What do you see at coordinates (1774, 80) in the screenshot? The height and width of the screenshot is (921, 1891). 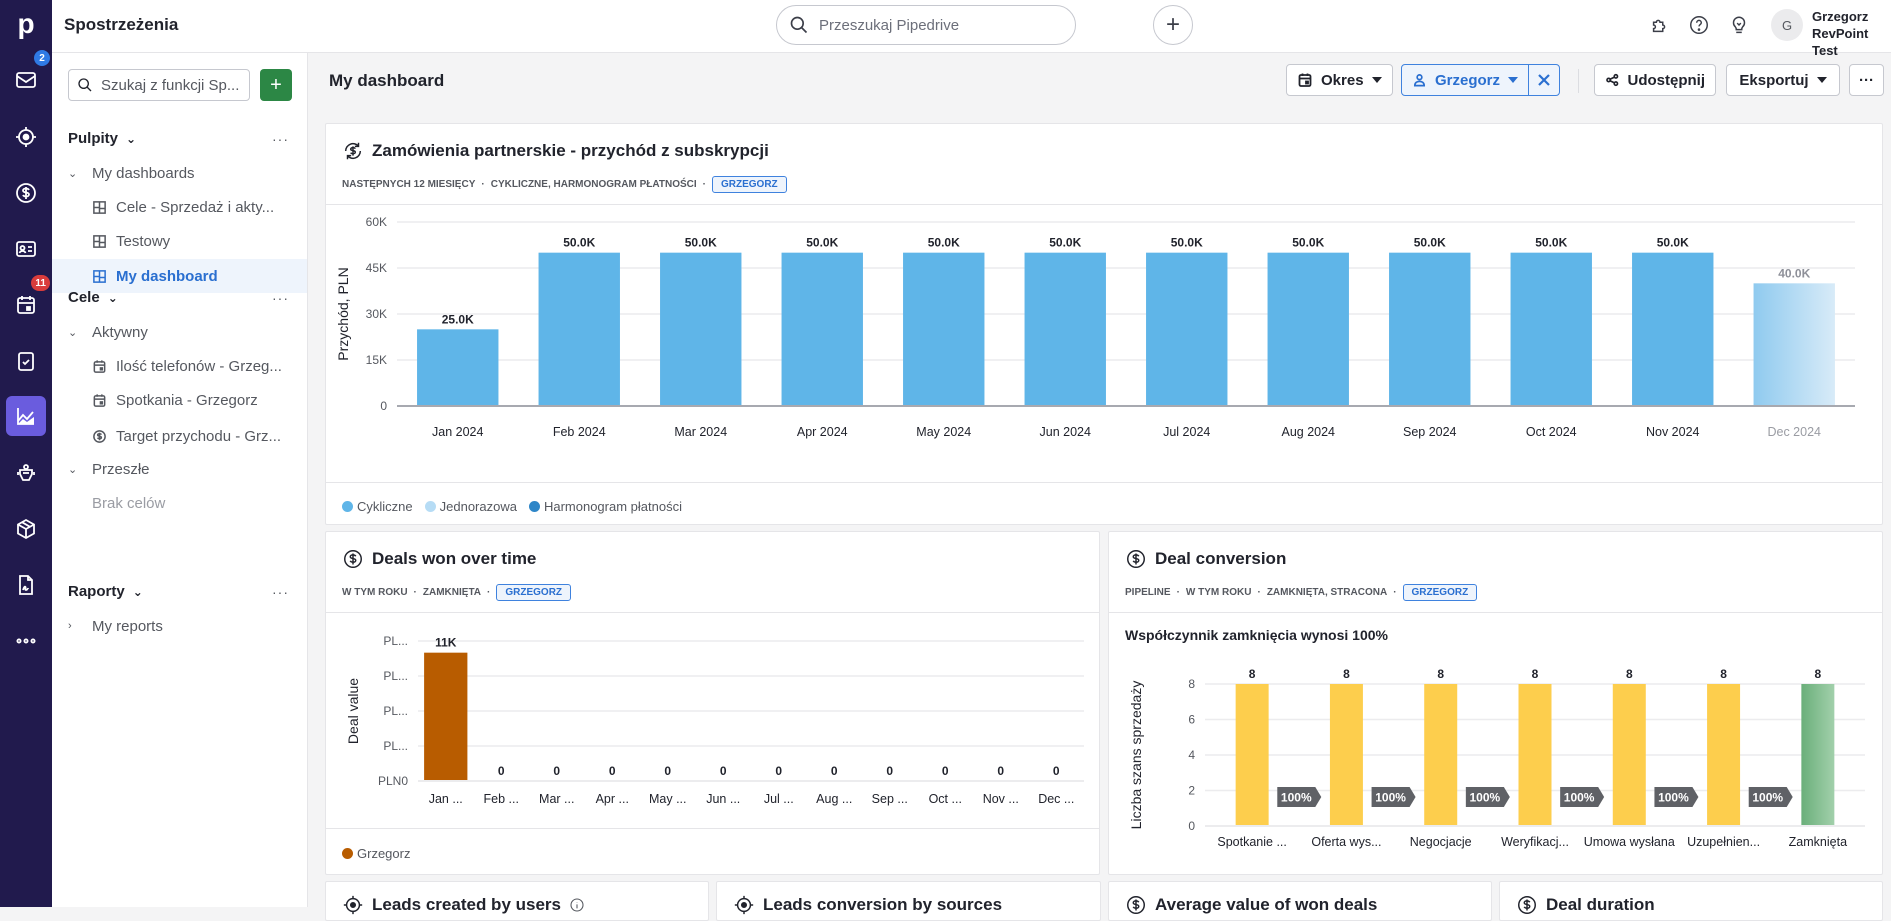 I see `export-label: Eksportuj` at bounding box center [1774, 80].